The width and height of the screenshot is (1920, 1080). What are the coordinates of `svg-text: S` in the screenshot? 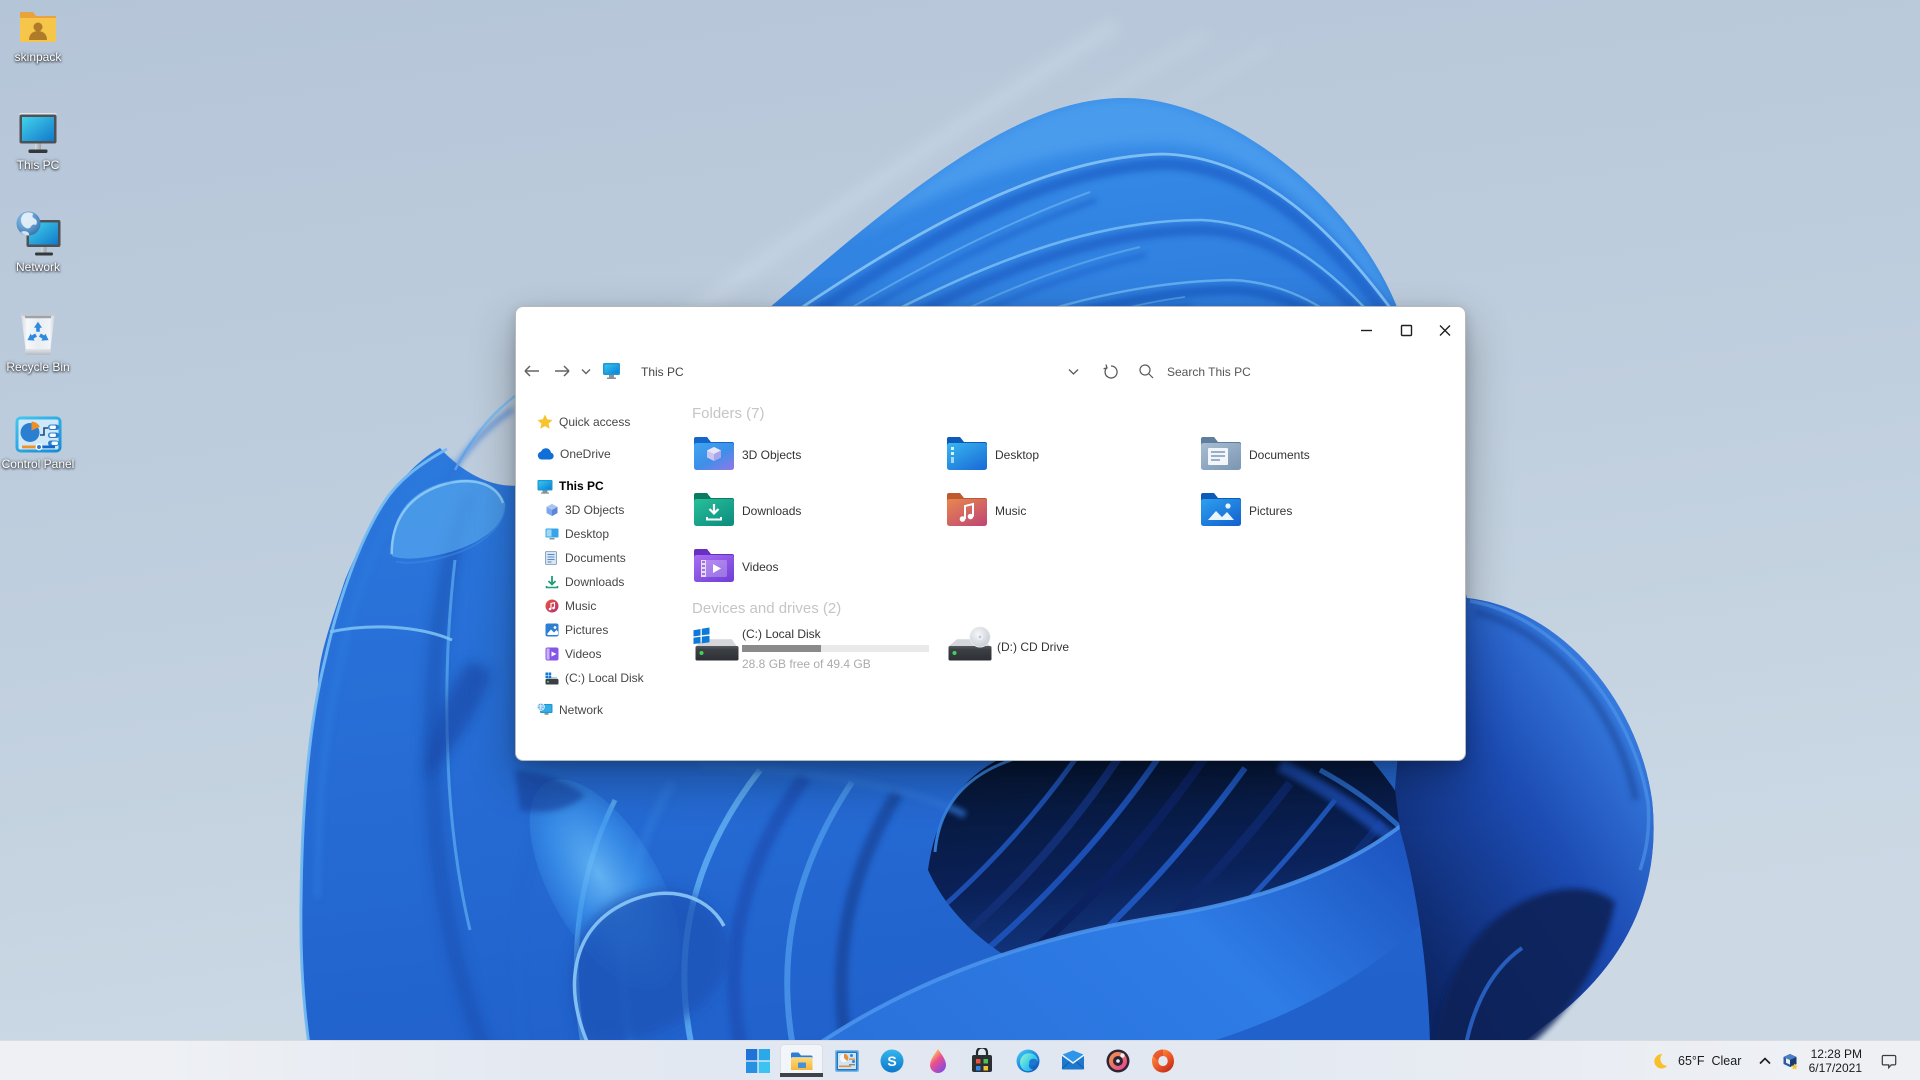 It's located at (891, 1061).